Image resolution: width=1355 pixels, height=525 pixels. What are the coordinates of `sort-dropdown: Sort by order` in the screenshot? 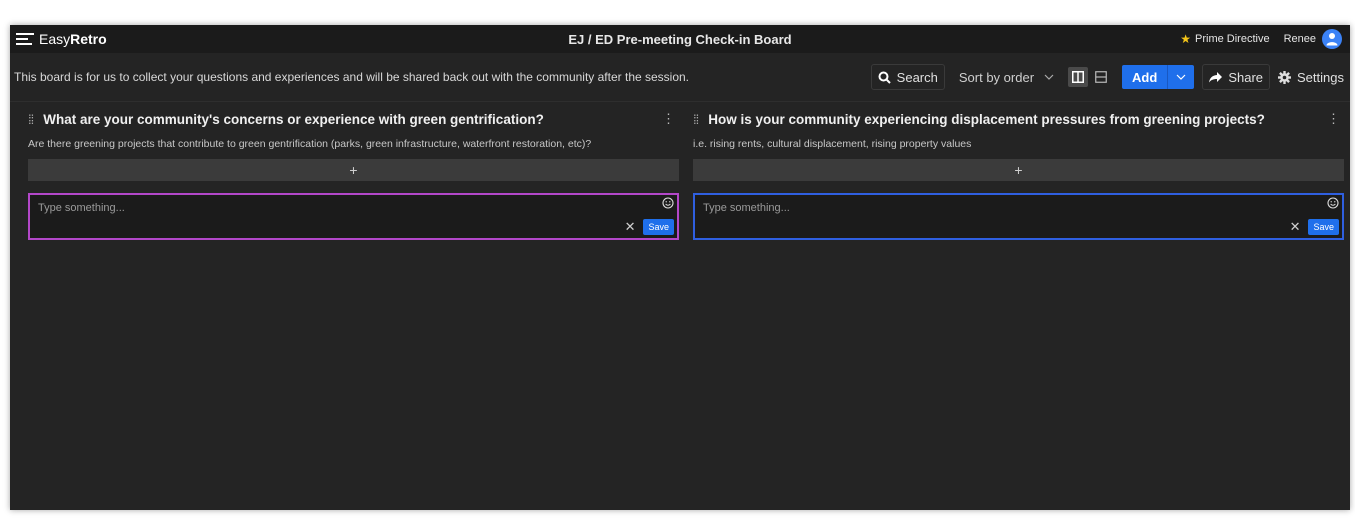 It's located at (1006, 77).